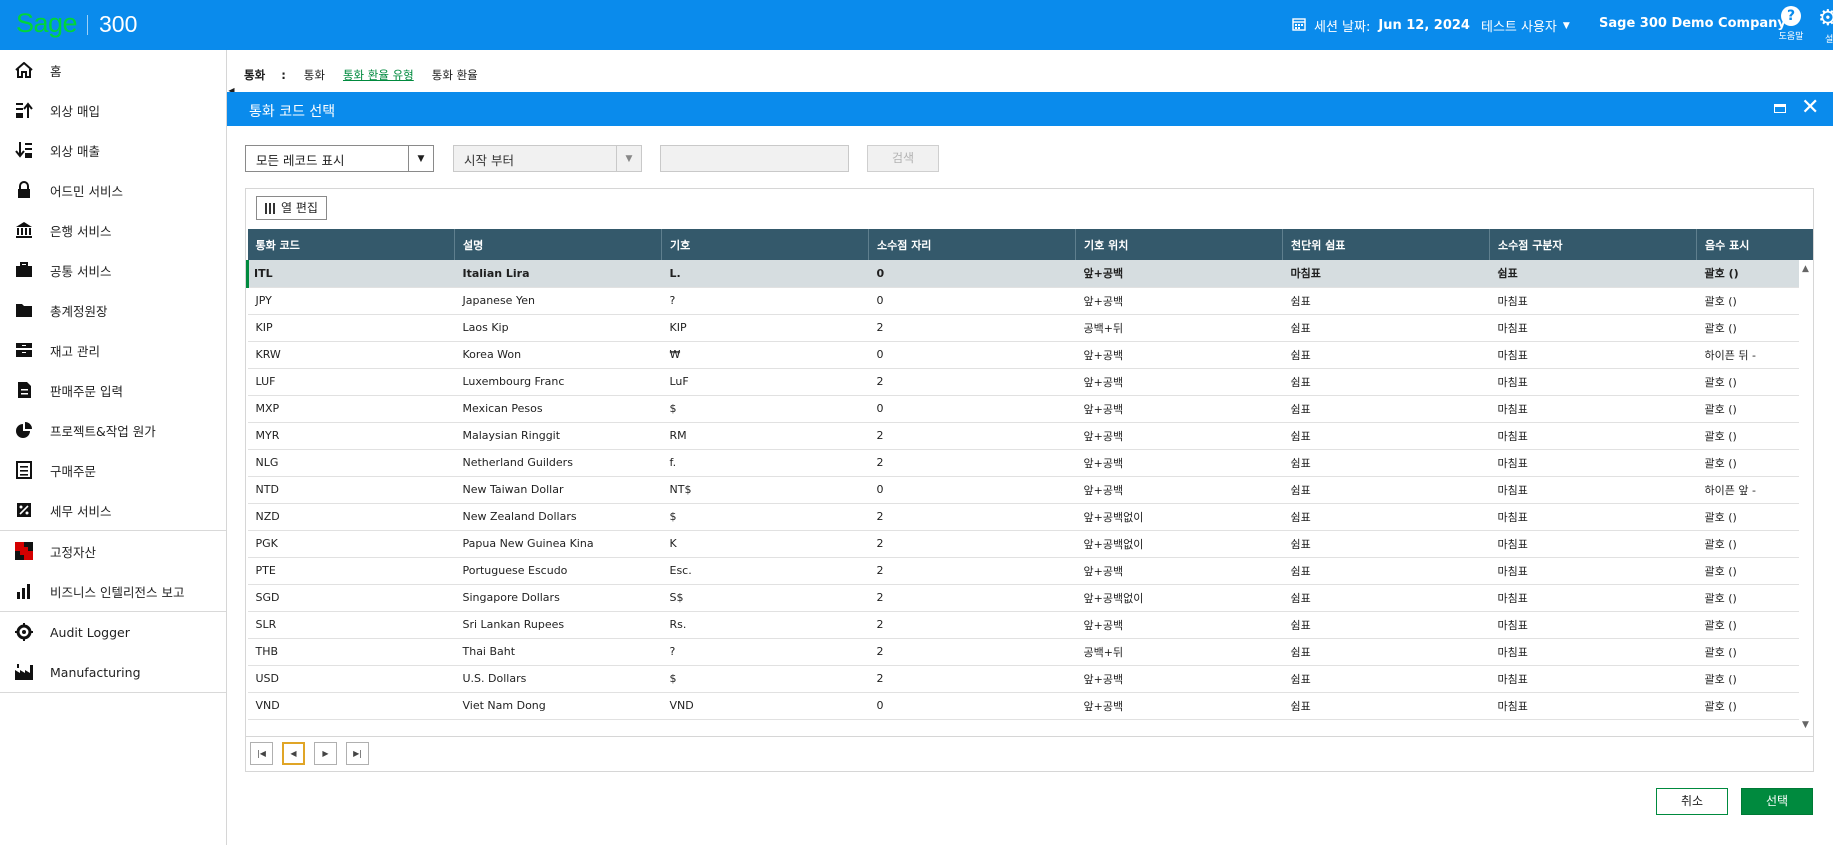 Image resolution: width=1833 pixels, height=845 pixels. I want to click on table-row: ITL Italian Lira L. 0 앞+공백 마침표 쉼표 괄호 (), so click(1023, 274).